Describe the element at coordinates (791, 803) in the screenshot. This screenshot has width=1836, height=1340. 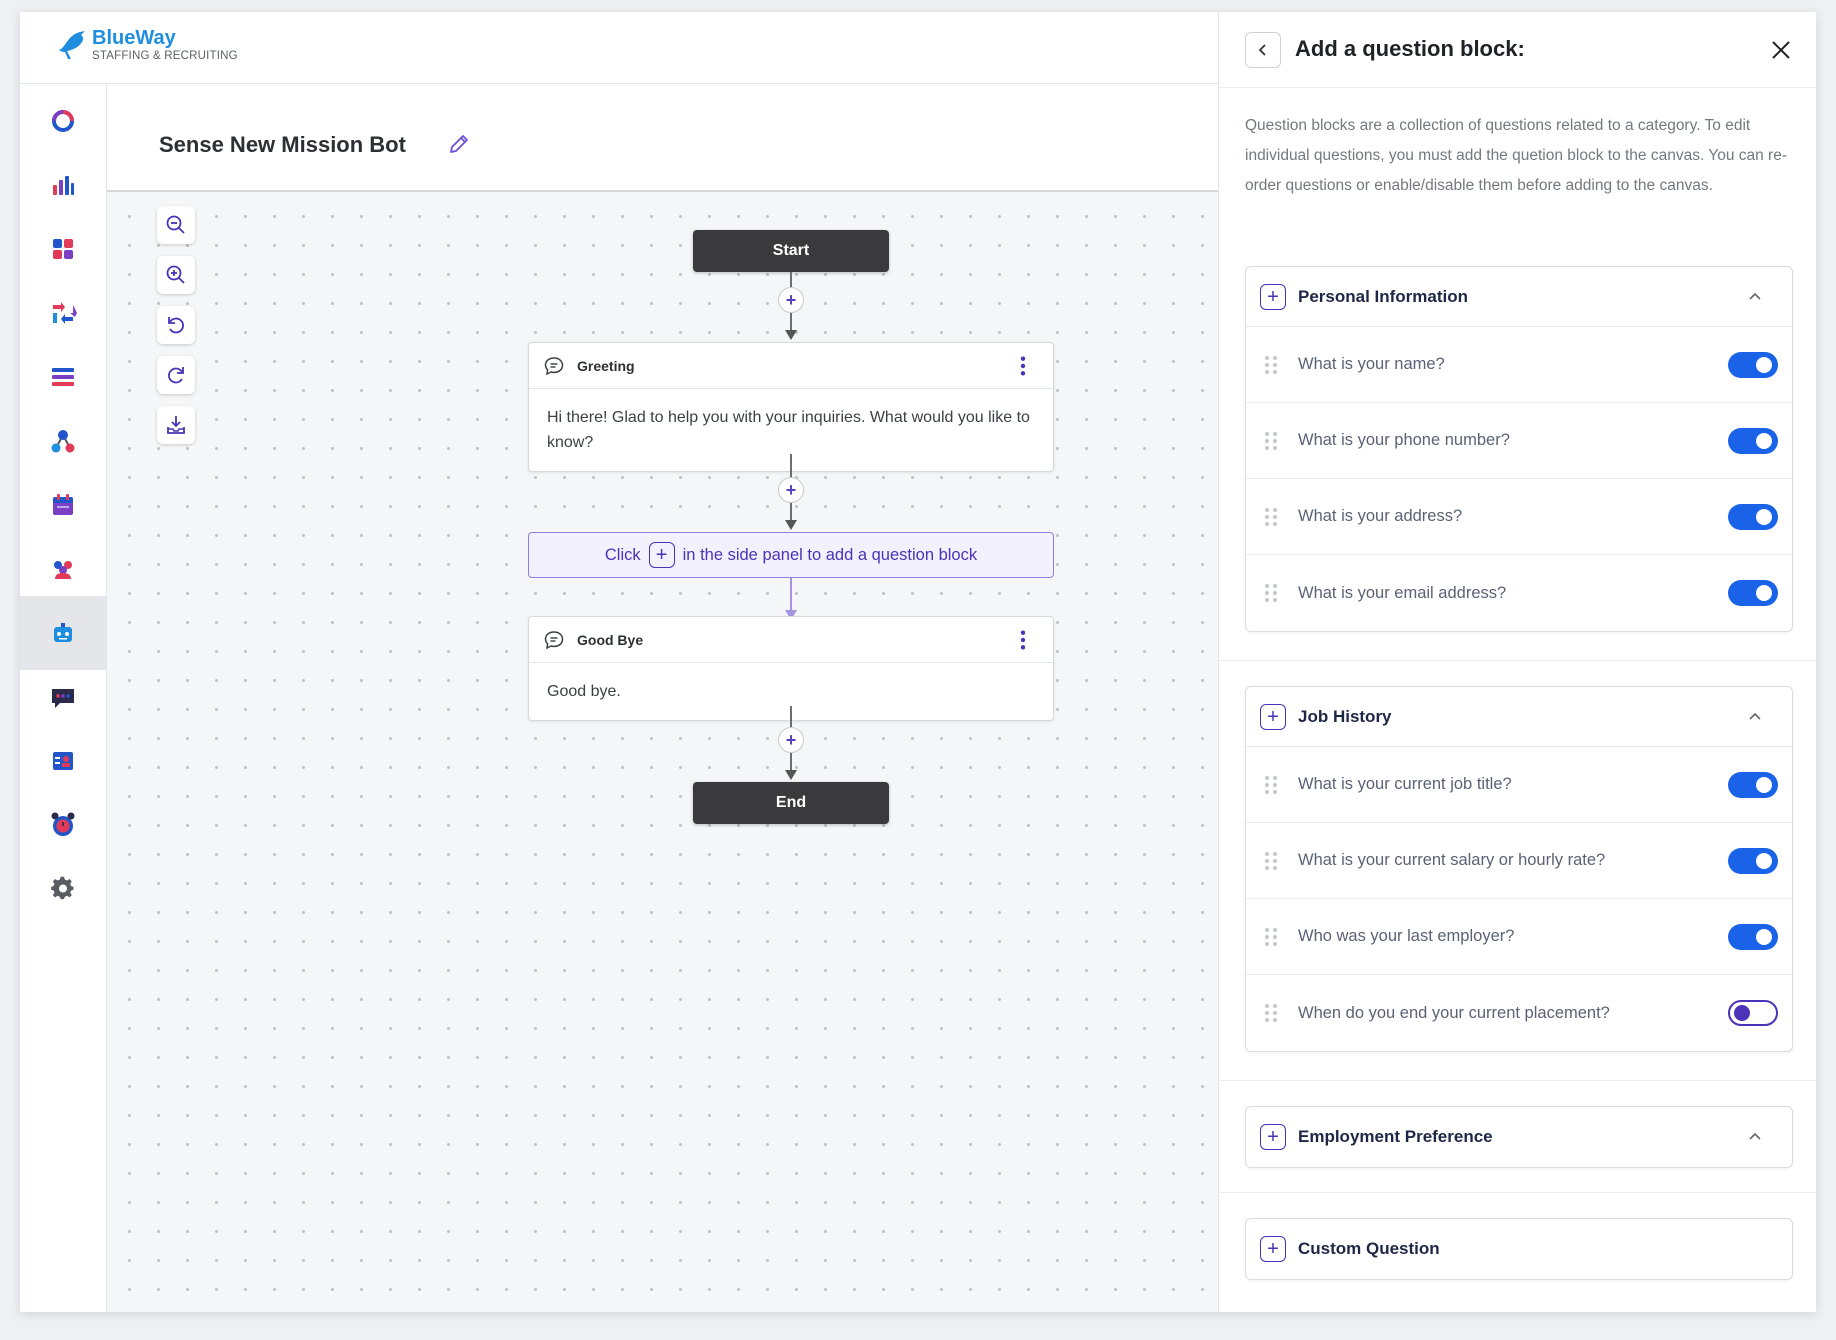
I see `end-node: End` at that location.